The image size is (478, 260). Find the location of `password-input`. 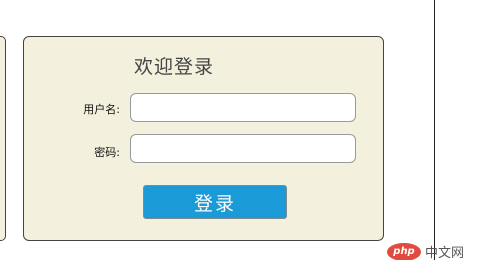

password-input is located at coordinates (243, 148).